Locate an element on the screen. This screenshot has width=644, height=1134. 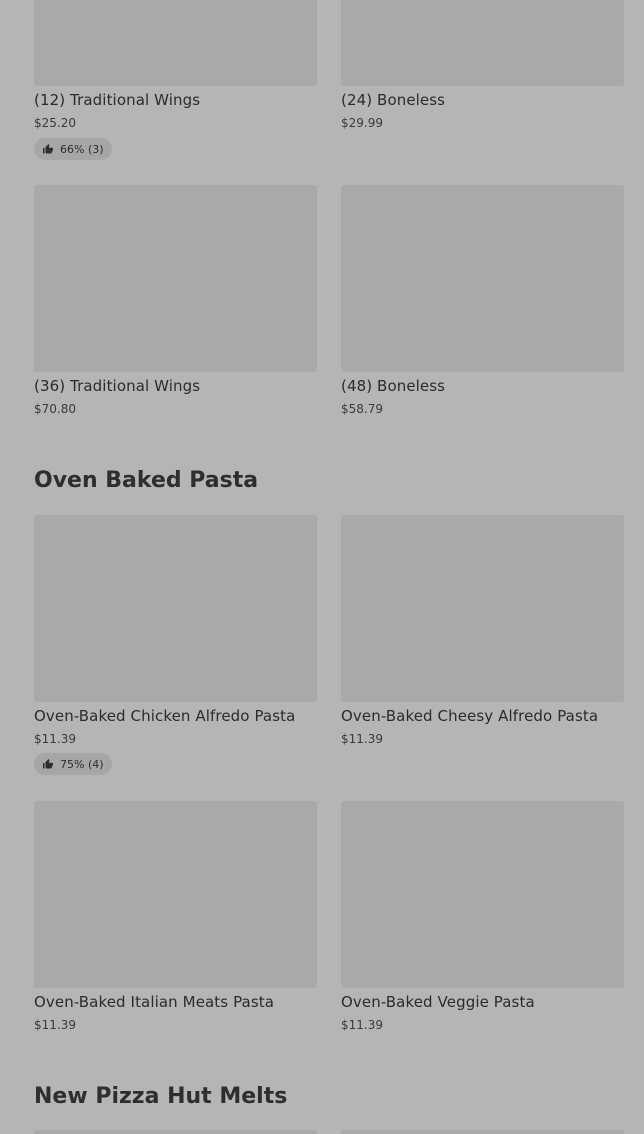
rating-text: 66% (3) is located at coordinates (82, 149).